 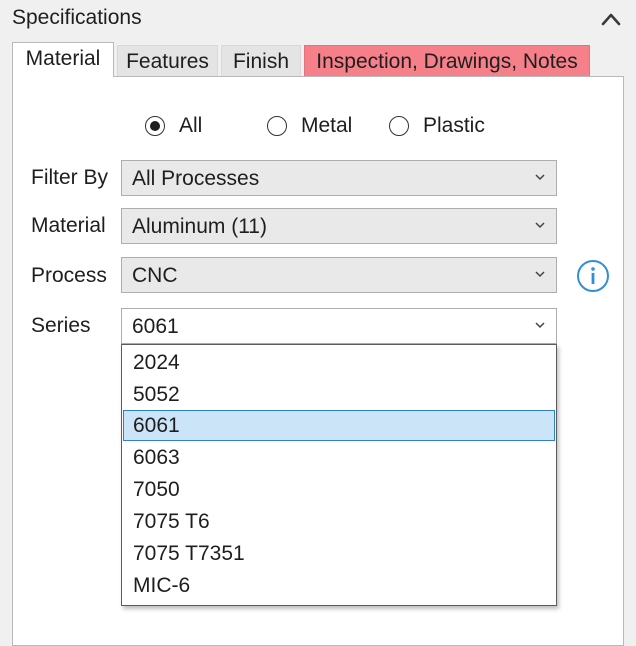 I want to click on material-label: Material, so click(x=68, y=225).